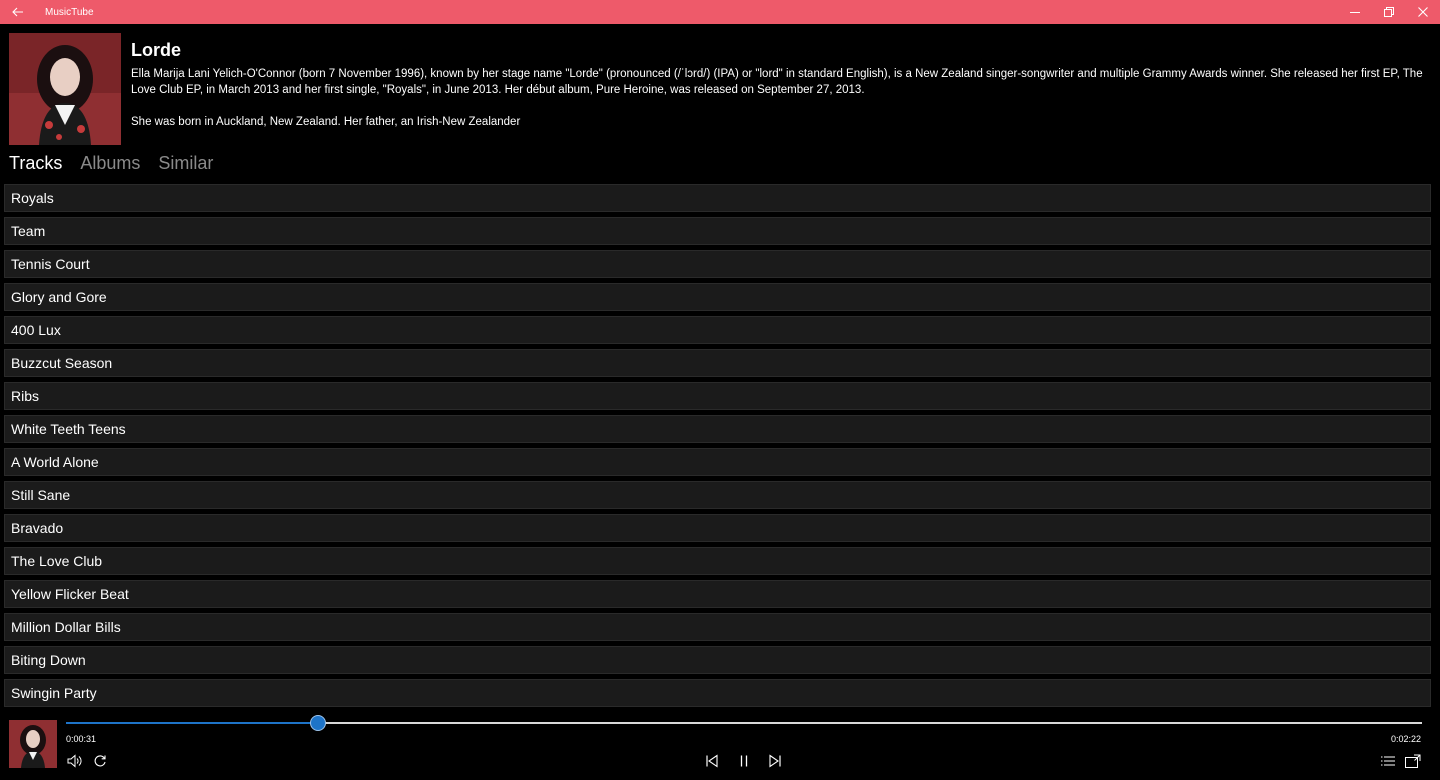  What do you see at coordinates (50, 264) in the screenshot?
I see `track-title: Tennis Court` at bounding box center [50, 264].